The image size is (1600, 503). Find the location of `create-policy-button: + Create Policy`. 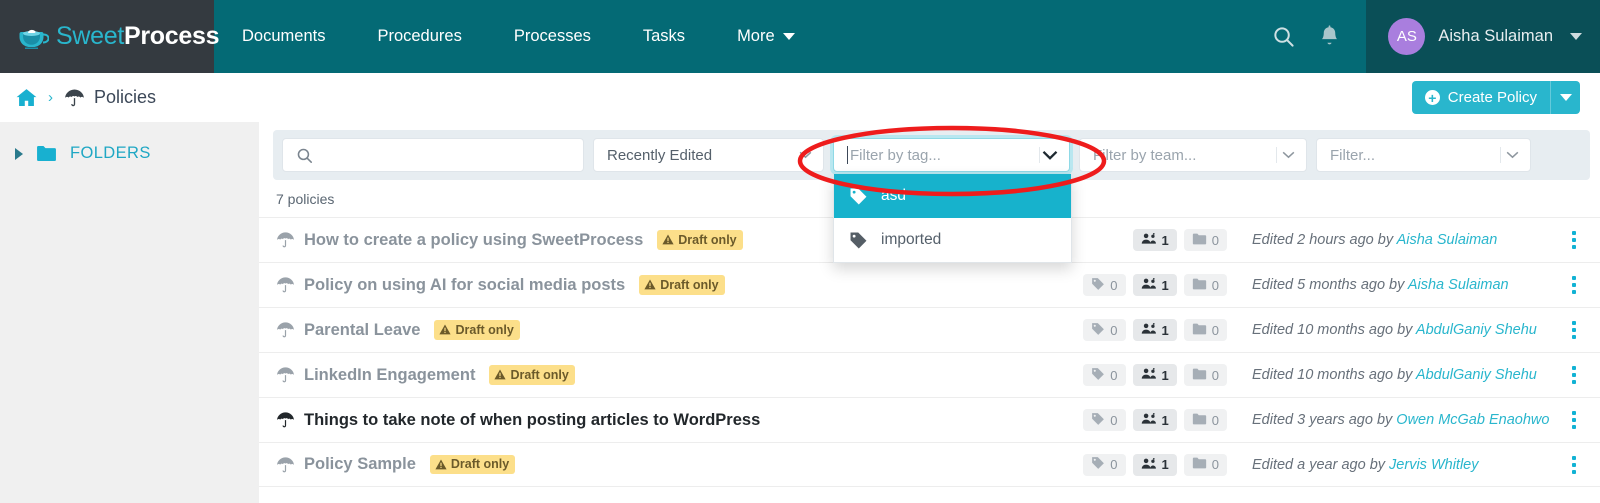

create-policy-button: + Create Policy is located at coordinates (1495, 97).